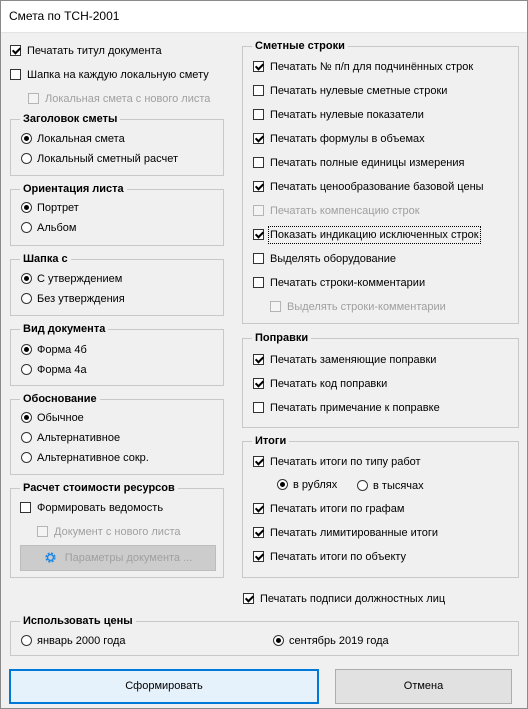  Describe the element at coordinates (45, 259) in the screenshot. I see `group-title: Шапка с` at that location.